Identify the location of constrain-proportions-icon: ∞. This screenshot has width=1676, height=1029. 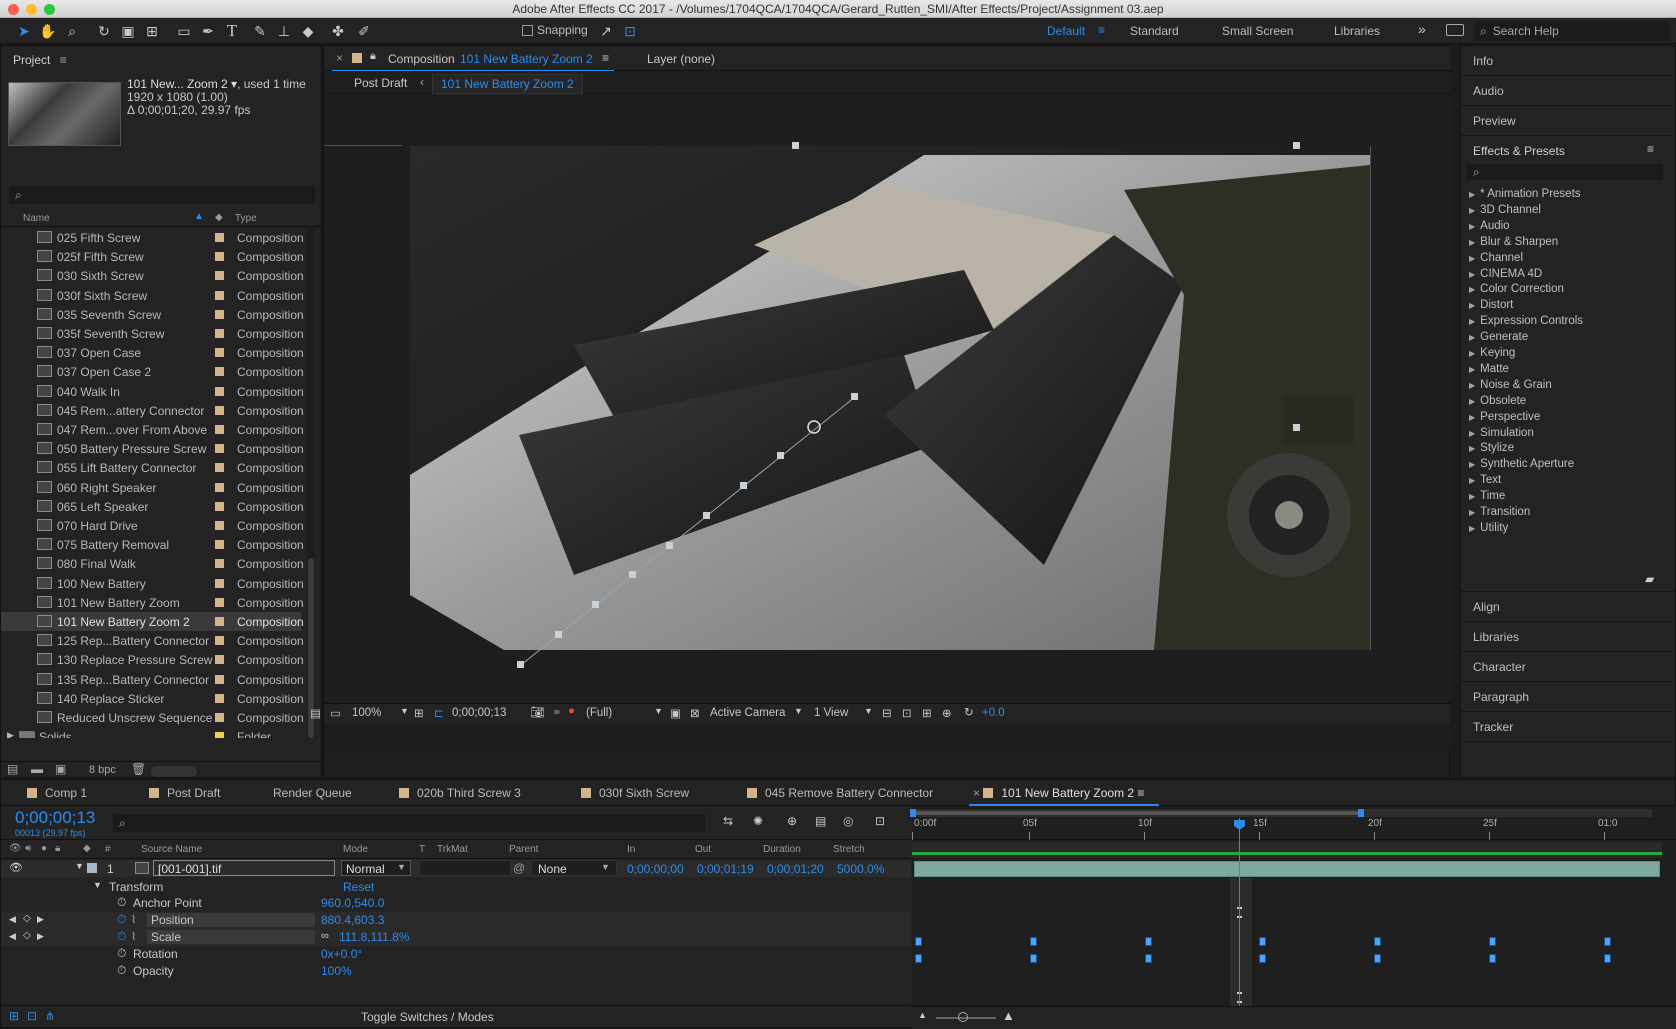
(325, 936).